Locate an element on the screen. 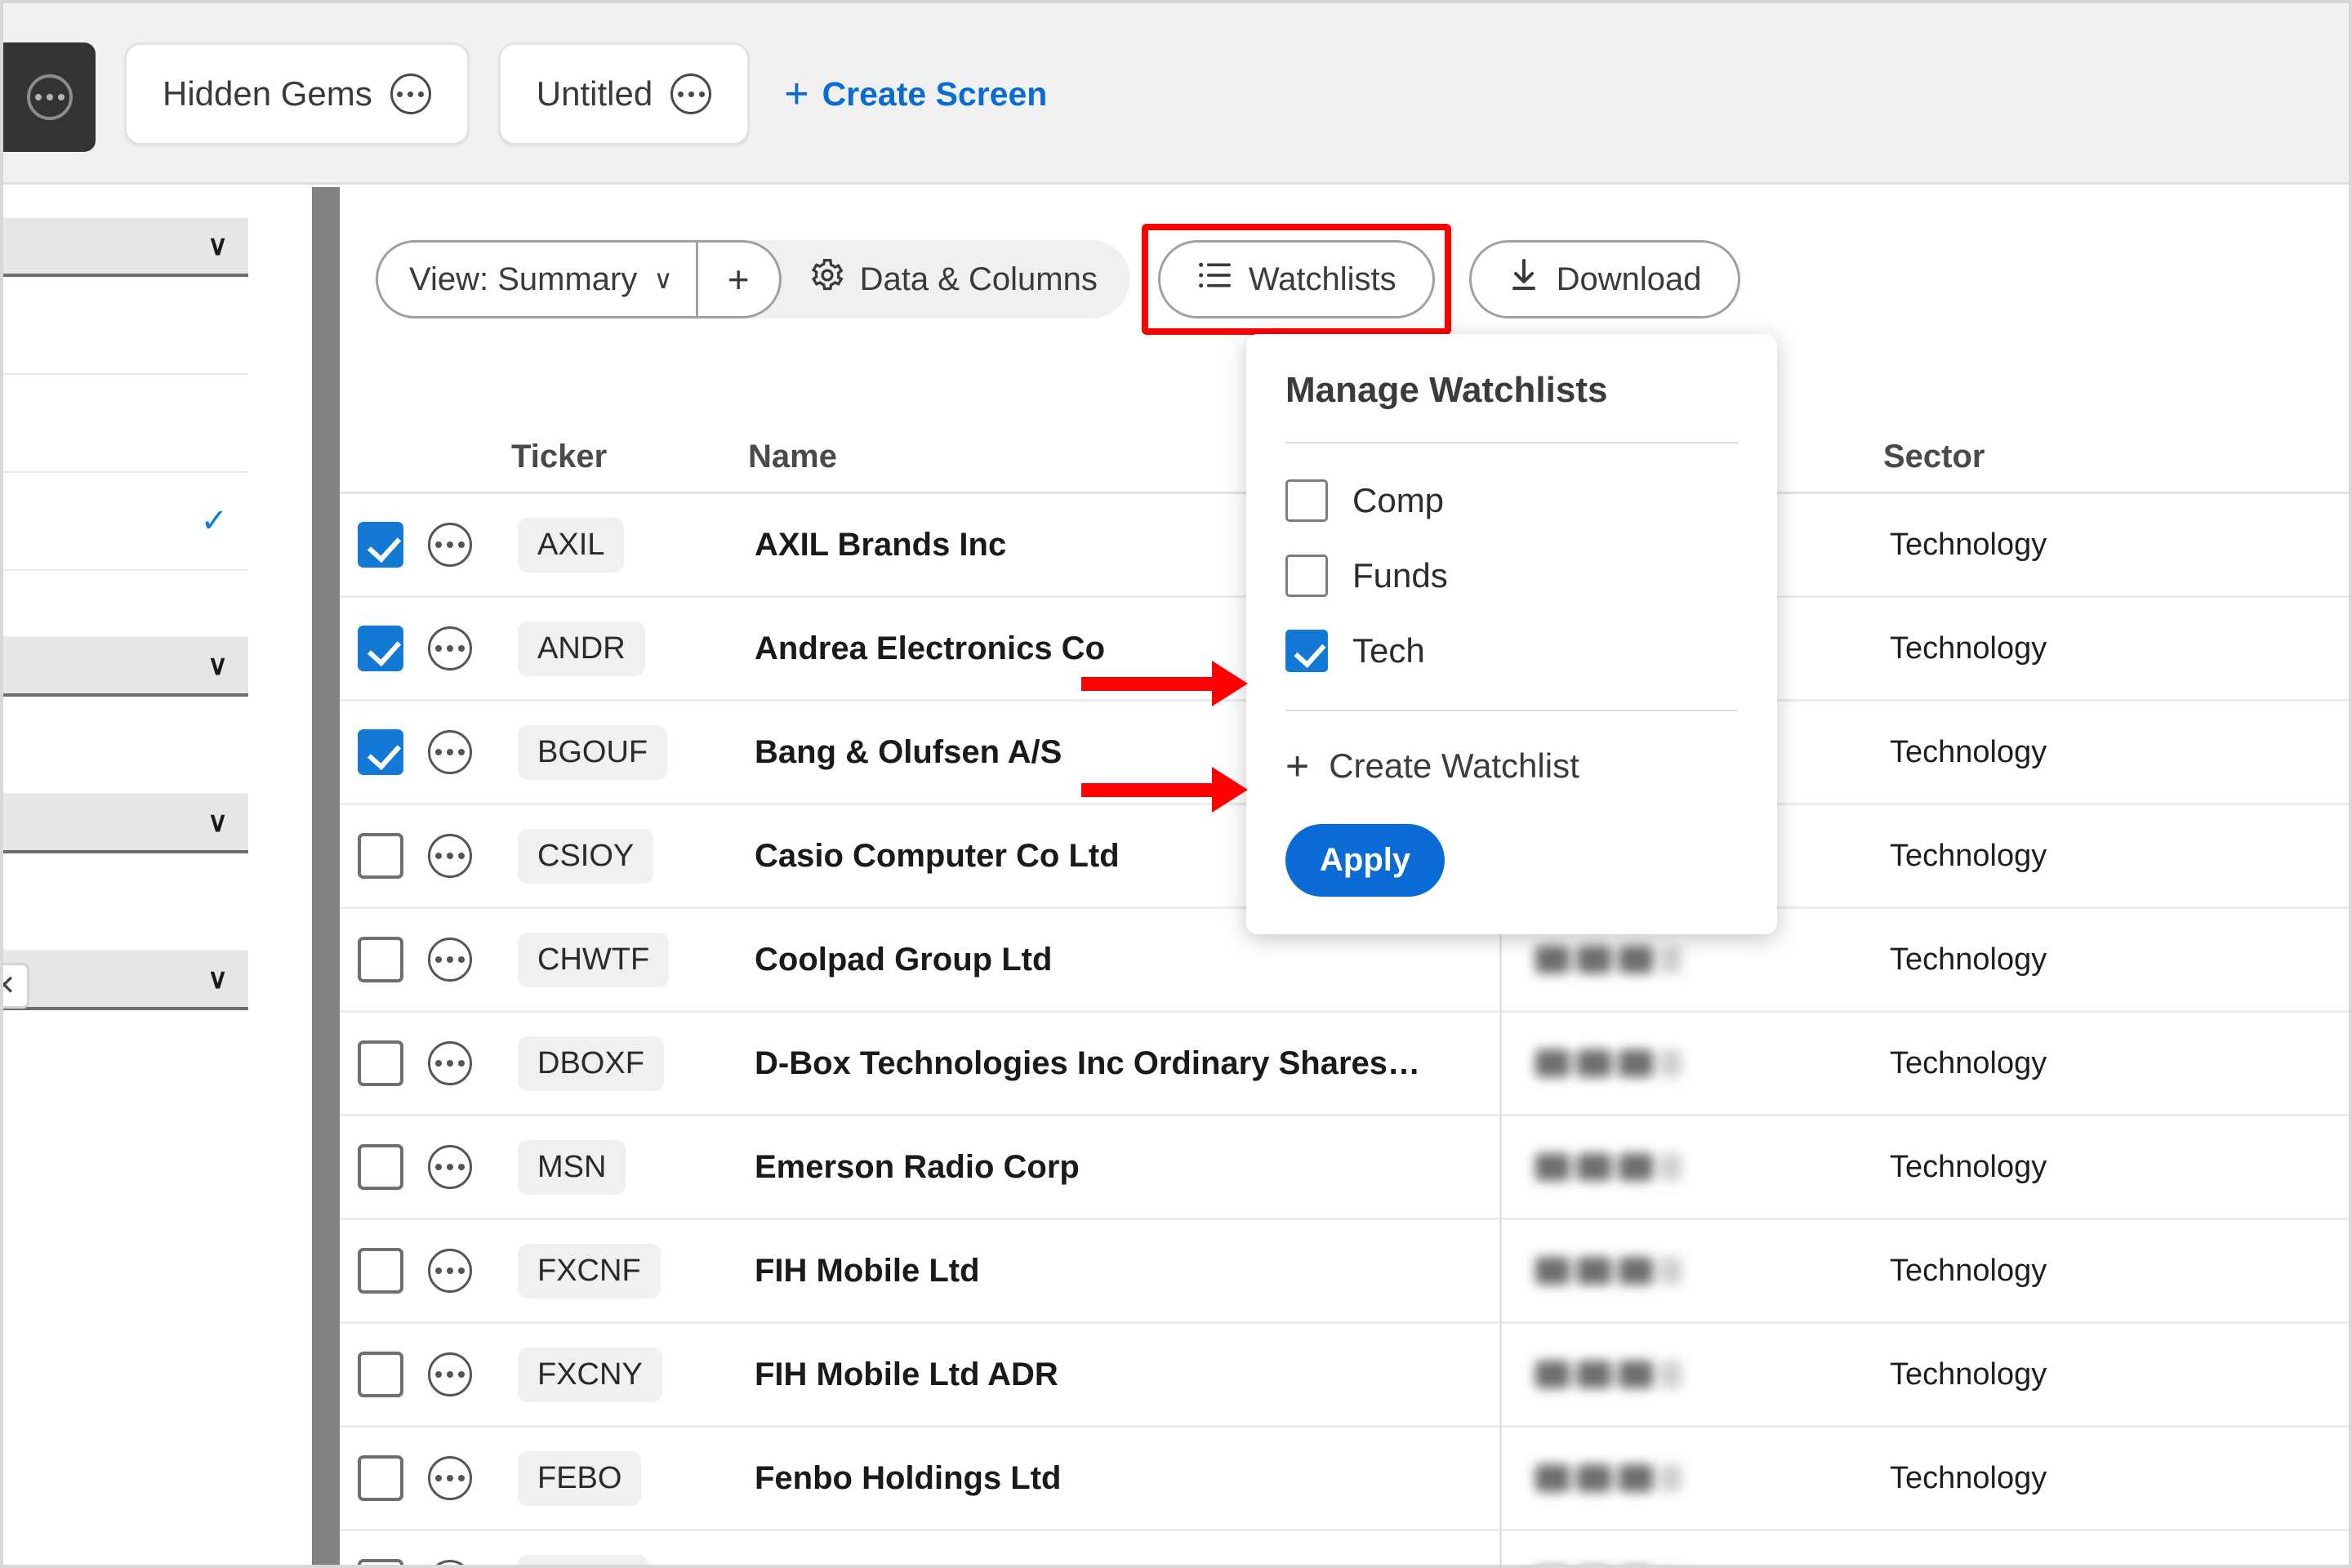 This screenshot has height=1568, width=2352. table-row: FEBO Fenbo Holdings Ltd Technology is located at coordinates (1344, 1479).